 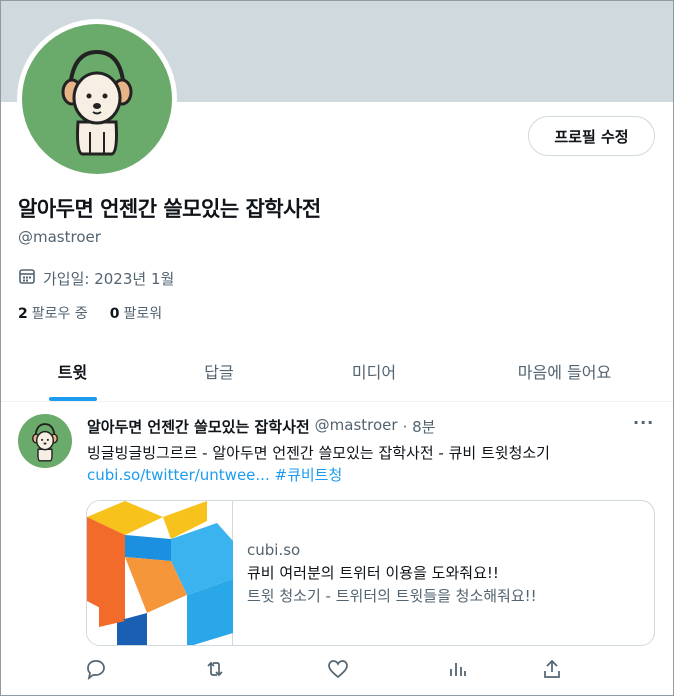 I want to click on dog-avatar-image, so click(x=97, y=99).